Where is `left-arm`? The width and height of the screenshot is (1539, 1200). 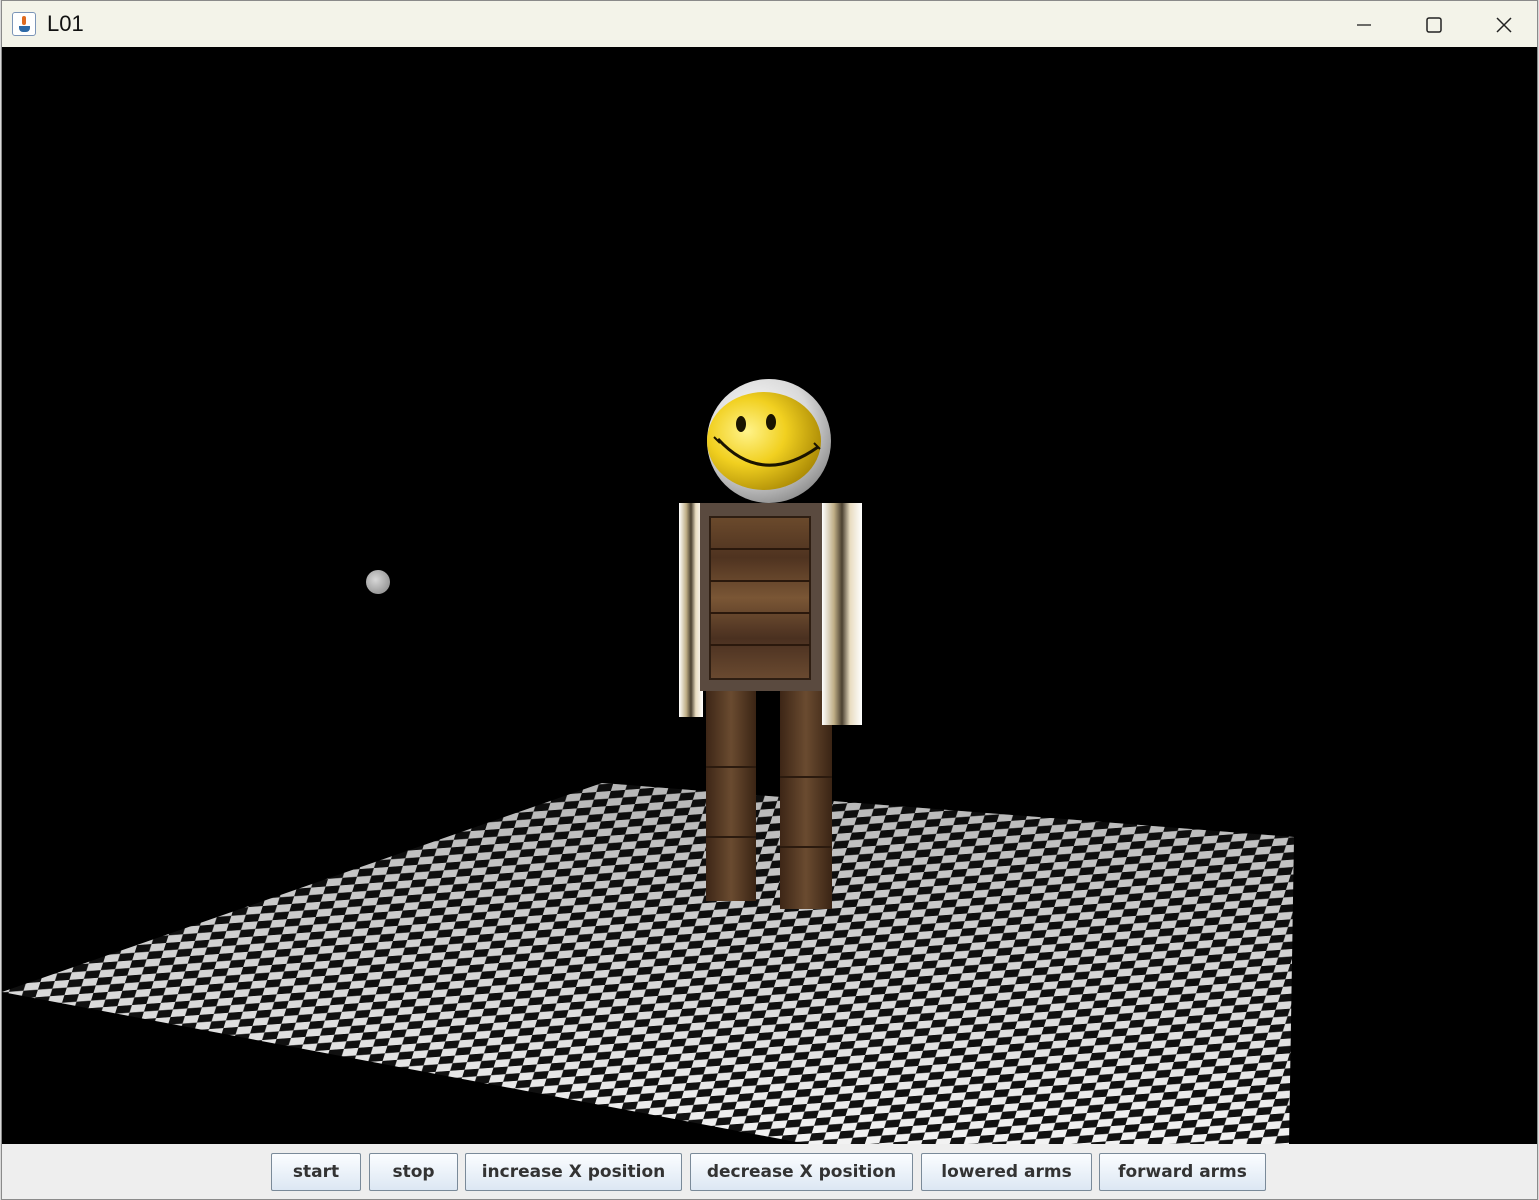 left-arm is located at coordinates (691, 610).